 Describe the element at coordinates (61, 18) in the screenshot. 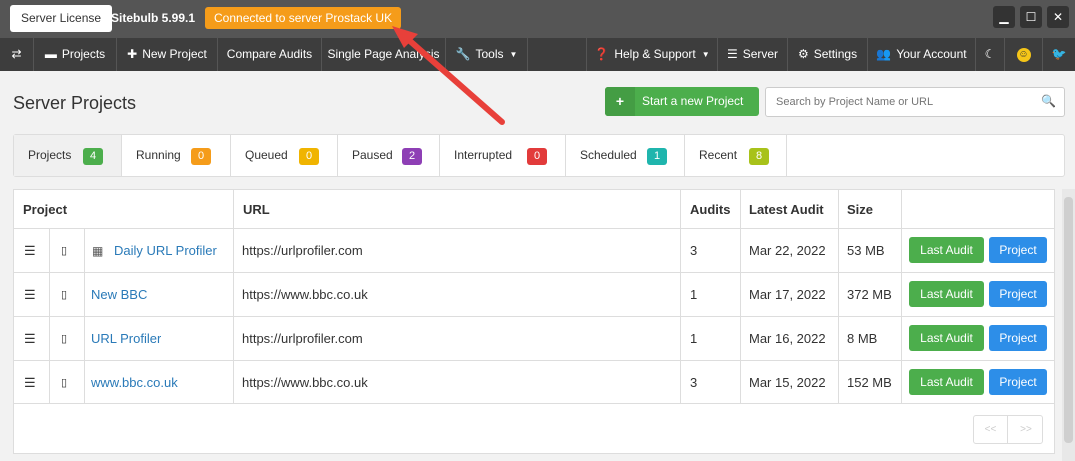

I see `server-license-button: Server License` at that location.